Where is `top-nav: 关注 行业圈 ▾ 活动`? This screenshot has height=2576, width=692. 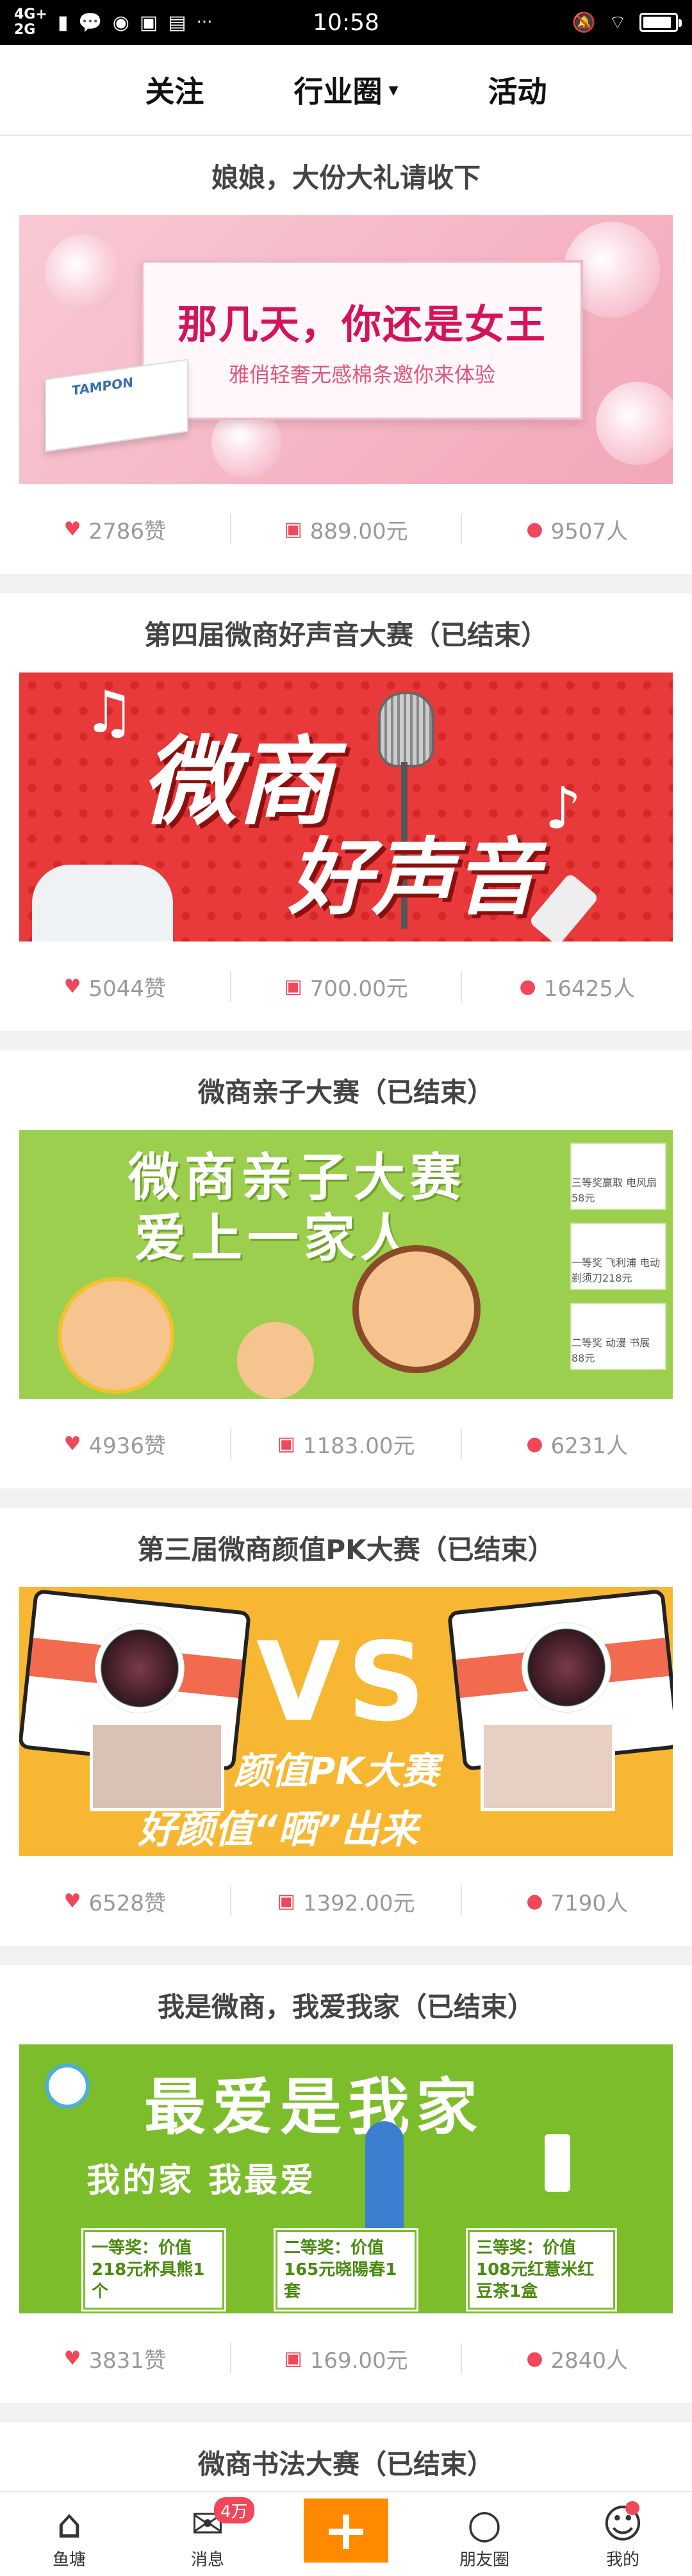
top-nav: 关注 行业圈 ▾ 活动 is located at coordinates (346, 90).